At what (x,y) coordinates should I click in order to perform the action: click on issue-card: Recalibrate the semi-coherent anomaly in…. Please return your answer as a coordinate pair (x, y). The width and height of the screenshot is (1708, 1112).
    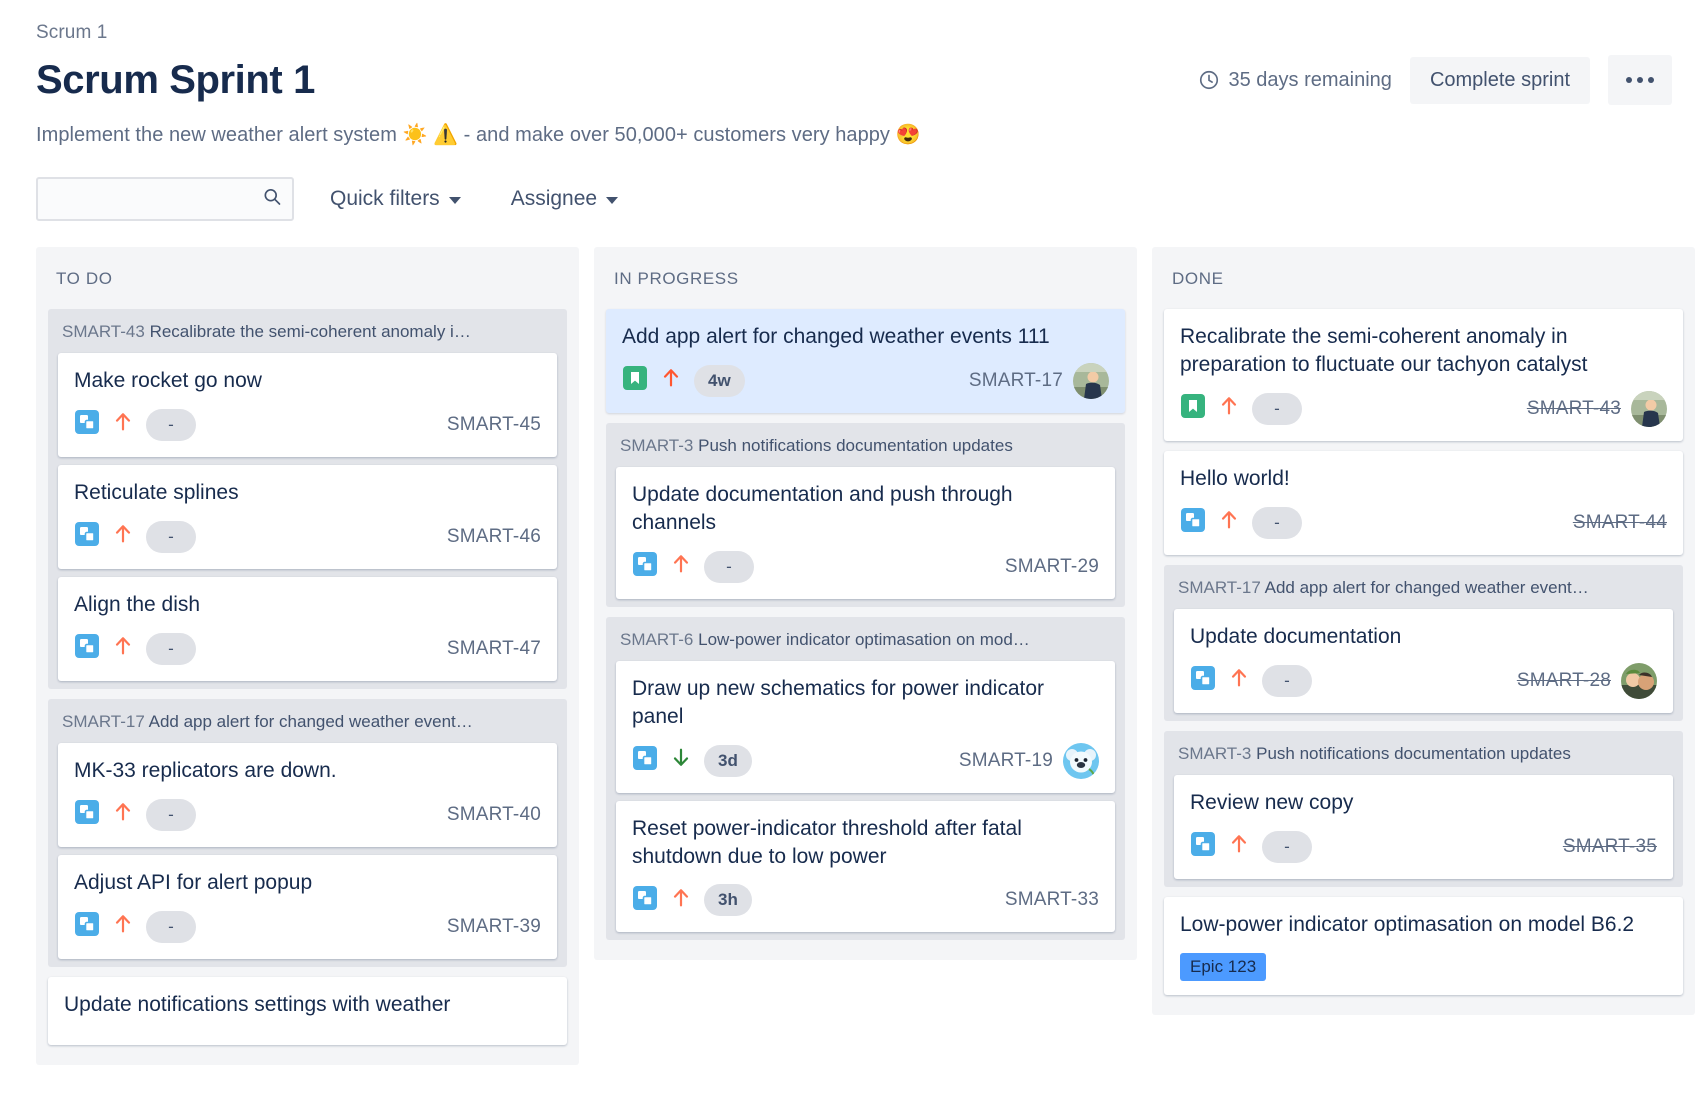
    Looking at the image, I should click on (1423, 375).